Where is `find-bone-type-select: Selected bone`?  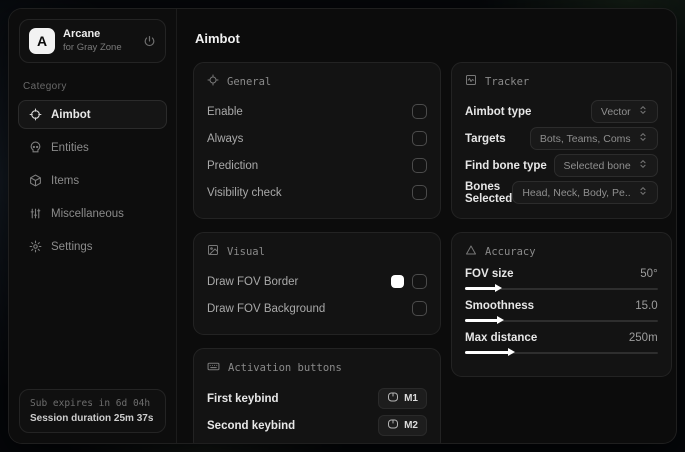 find-bone-type-select: Selected bone is located at coordinates (605, 165).